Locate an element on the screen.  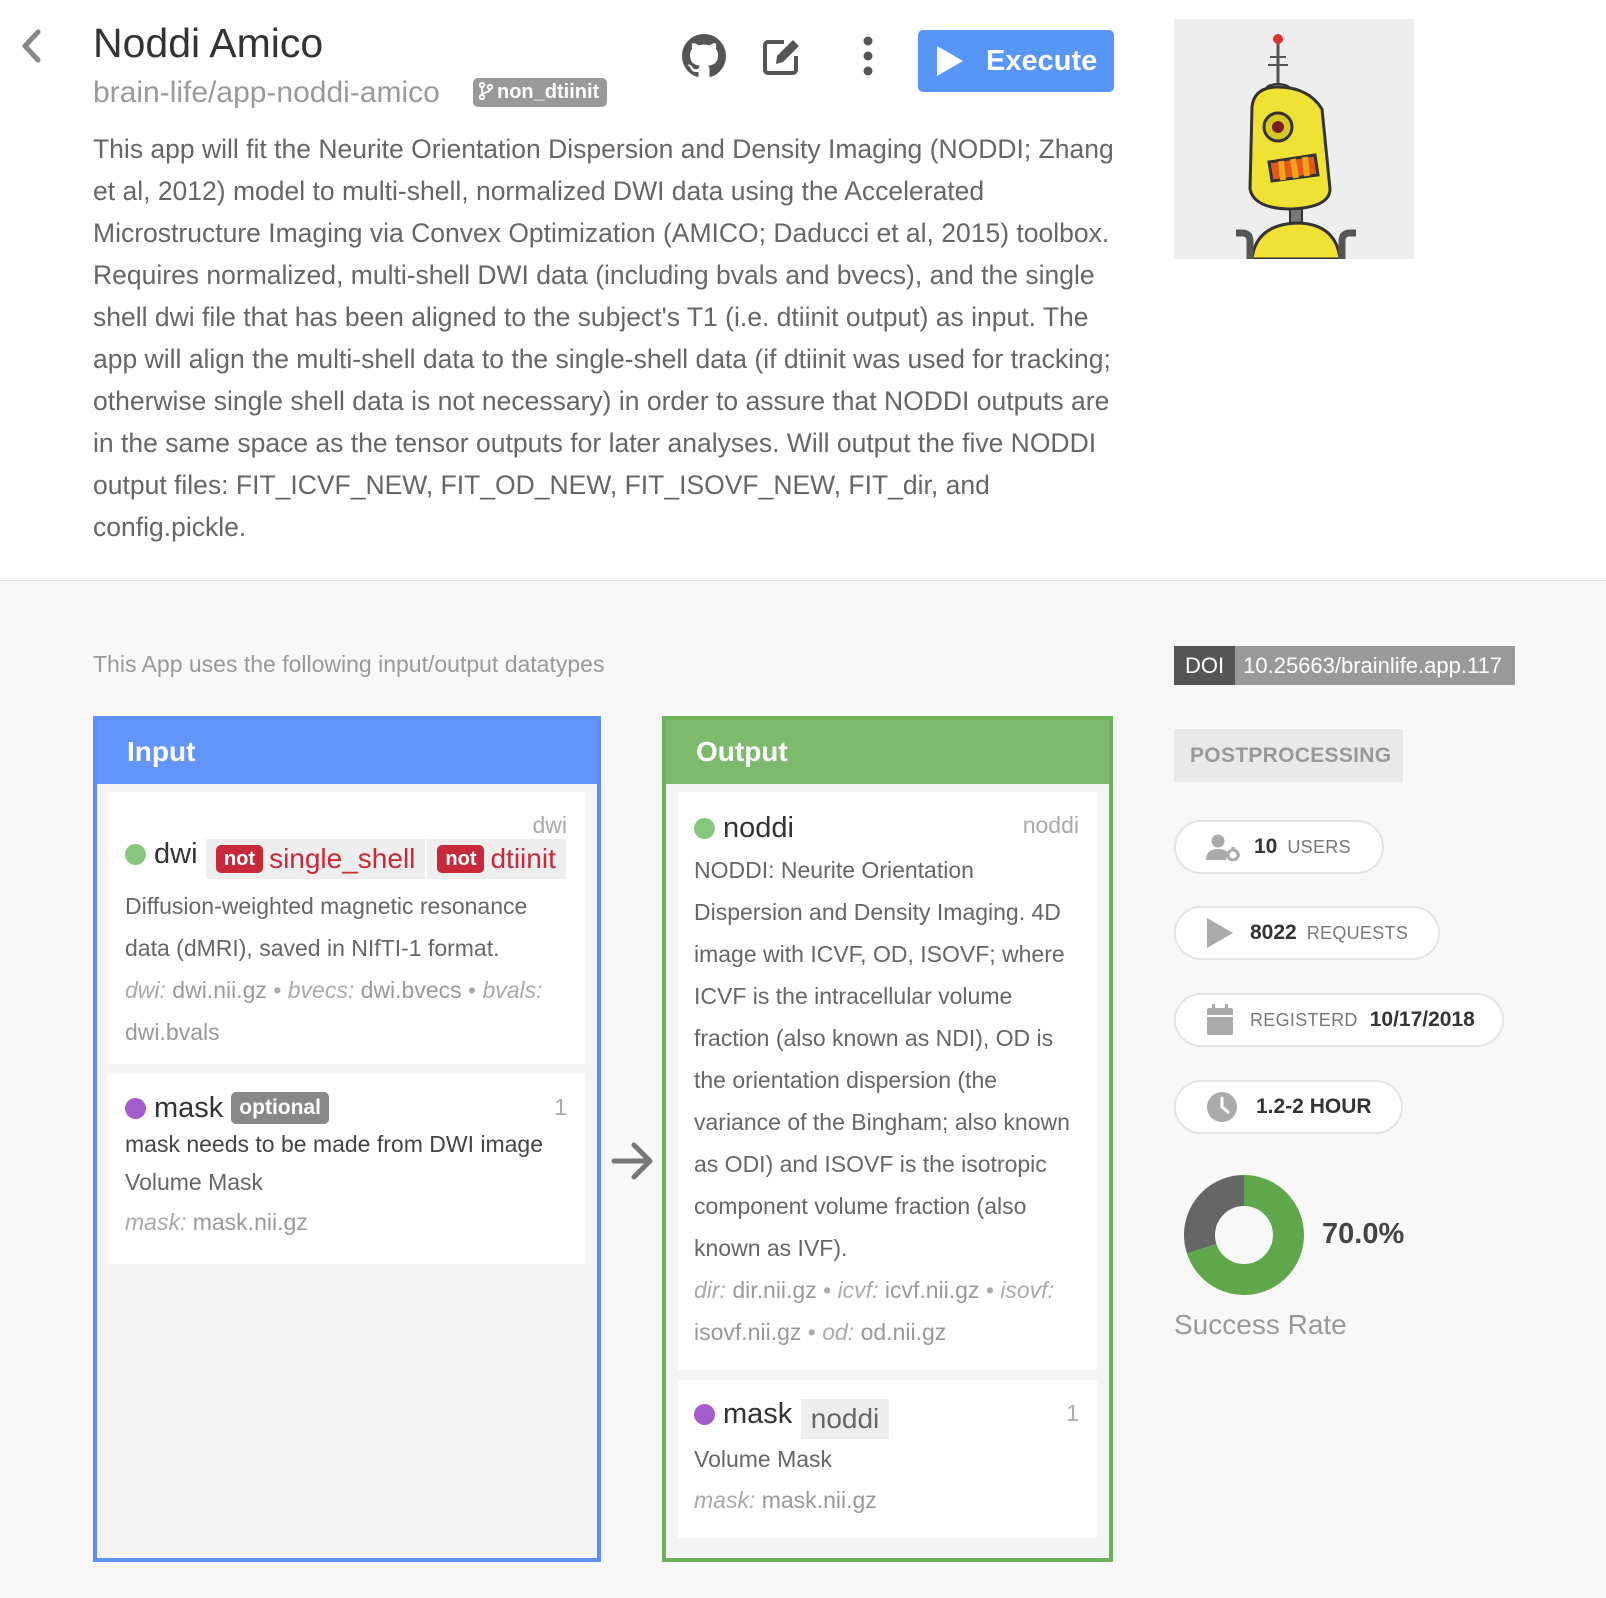
success-rate-value: 70.0% is located at coordinates (1363, 1234).